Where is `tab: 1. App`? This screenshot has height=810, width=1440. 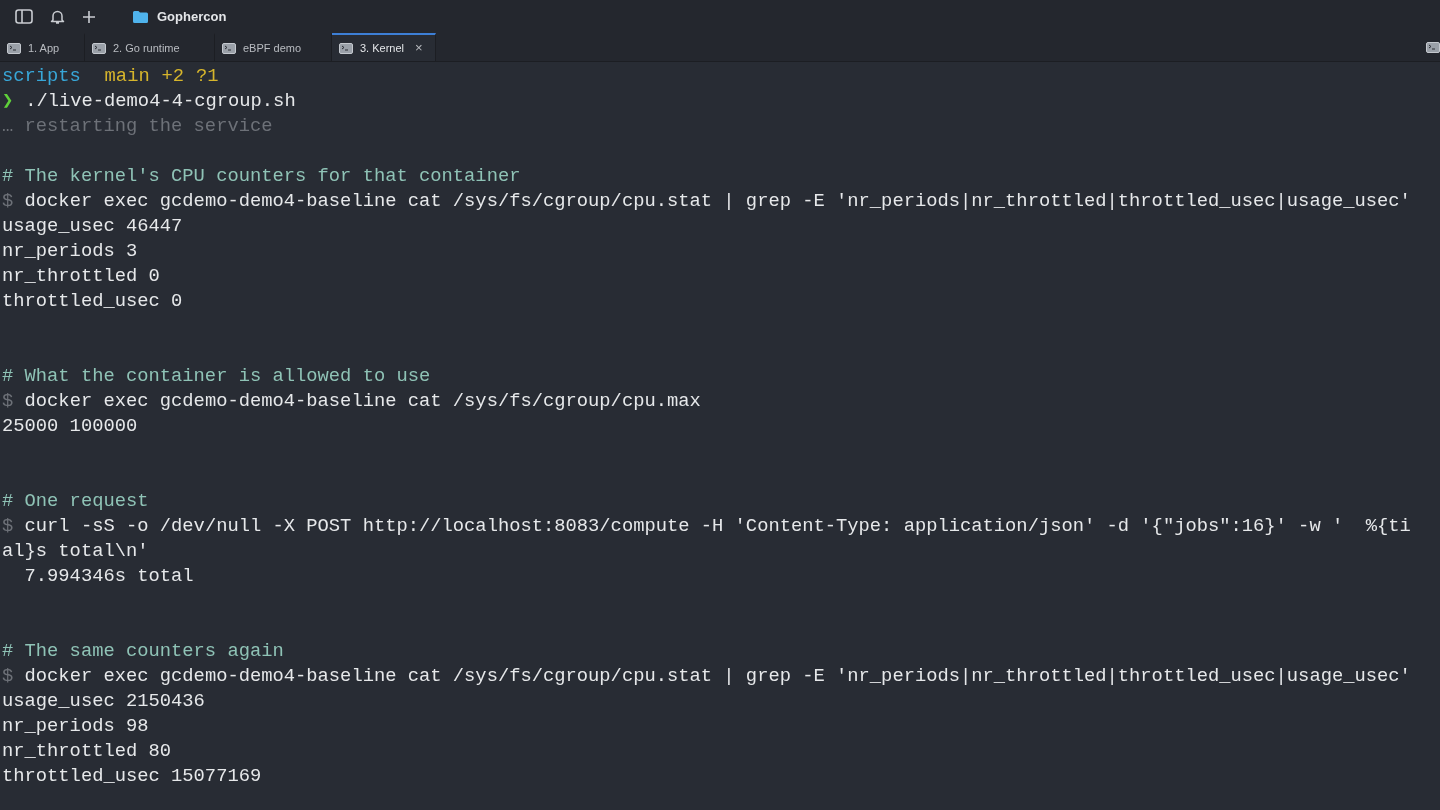 tab: 1. App is located at coordinates (42, 47).